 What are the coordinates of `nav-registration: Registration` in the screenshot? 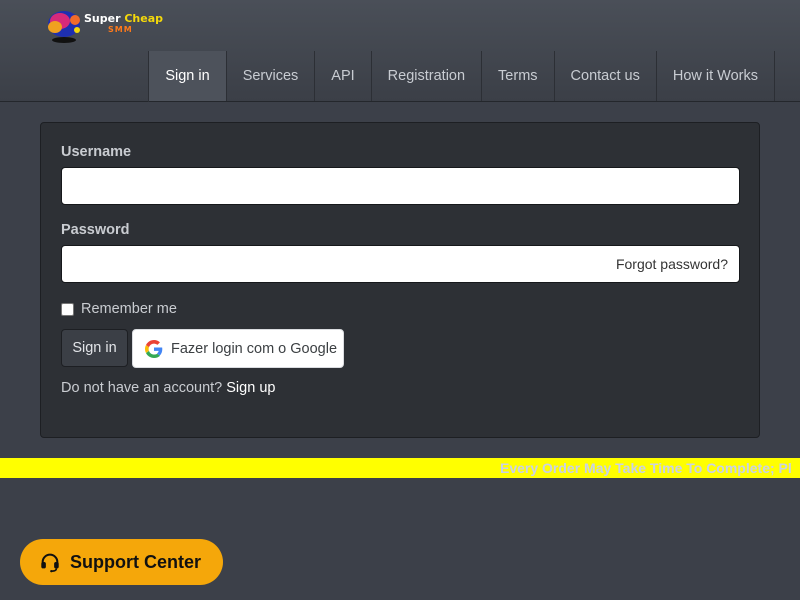 It's located at (427, 76).